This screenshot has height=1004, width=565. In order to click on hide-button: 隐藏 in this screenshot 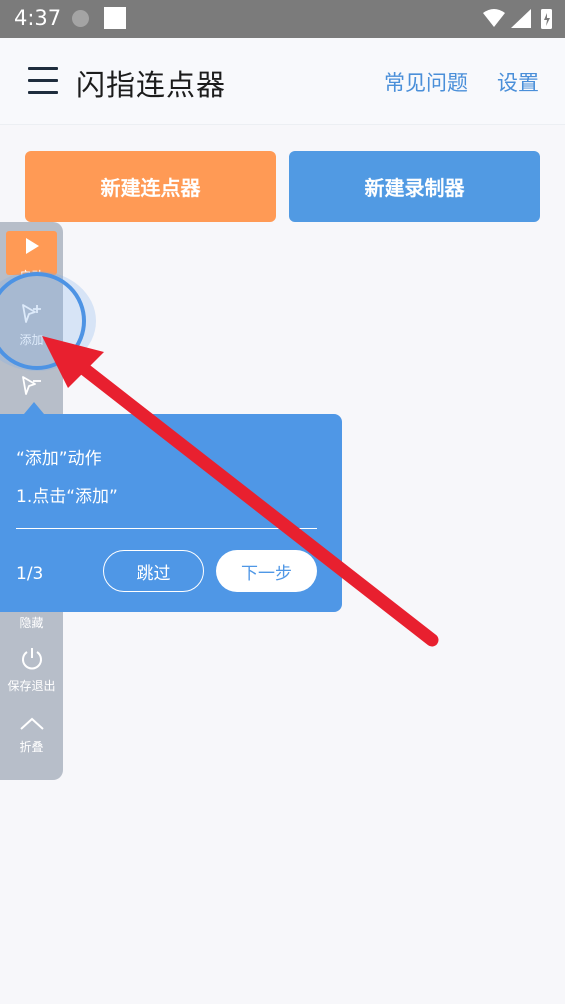, I will do `click(31, 621)`.